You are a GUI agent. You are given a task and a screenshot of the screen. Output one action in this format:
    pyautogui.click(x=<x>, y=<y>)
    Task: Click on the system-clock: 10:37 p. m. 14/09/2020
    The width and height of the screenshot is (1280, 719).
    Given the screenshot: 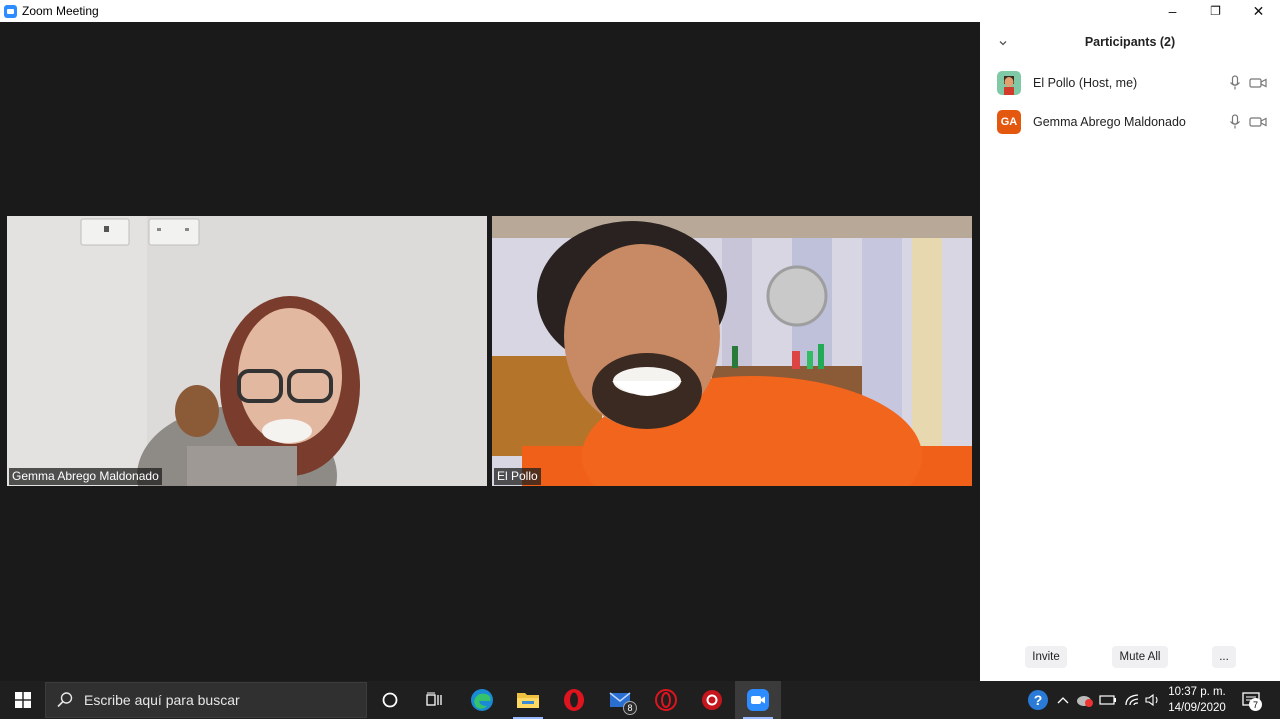 What is the action you would take?
    pyautogui.click(x=1197, y=700)
    